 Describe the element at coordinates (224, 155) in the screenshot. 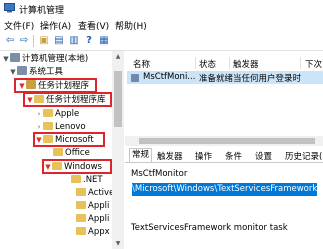

I see `details-tabs: 常规 触发器 操作 条件 设置 历史记录(` at that location.